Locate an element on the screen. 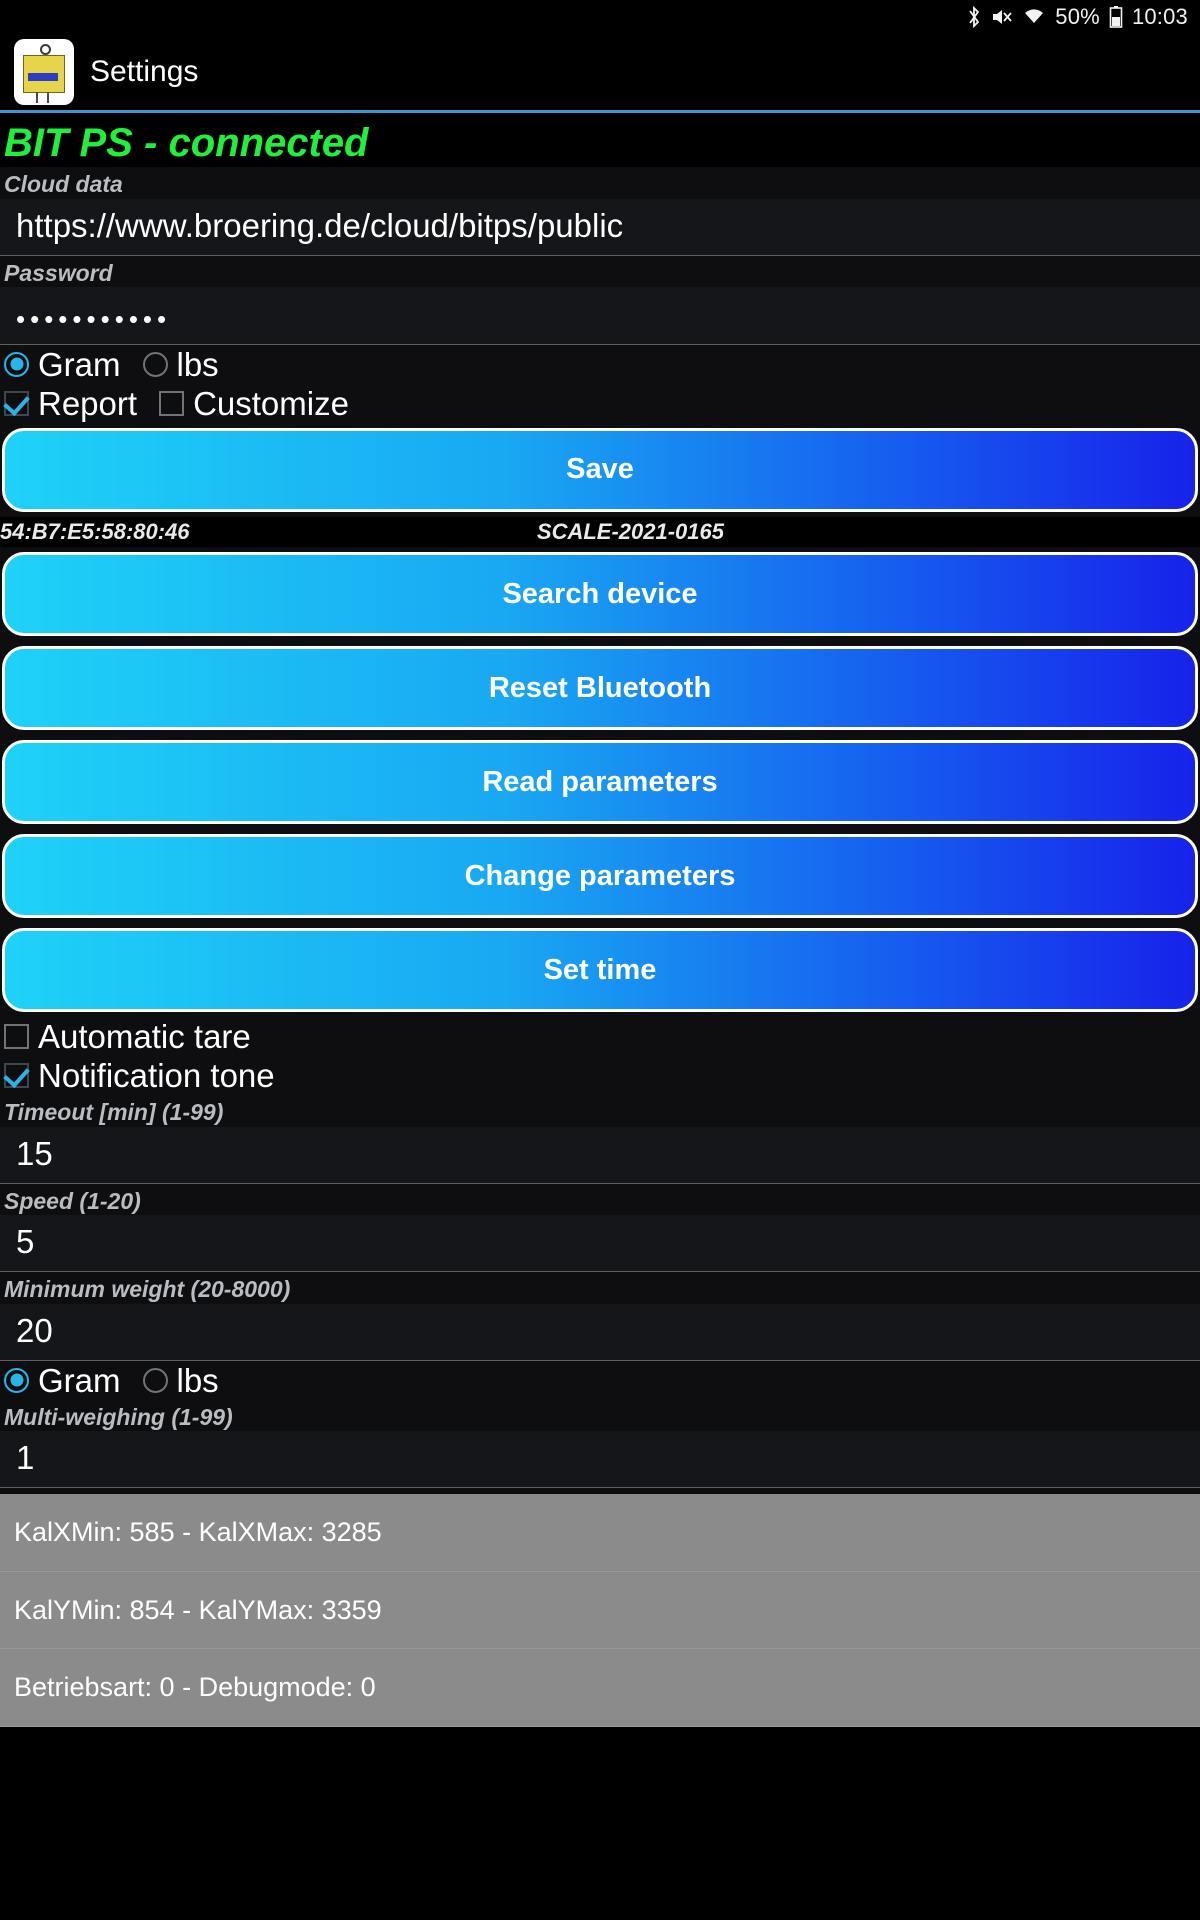 This screenshot has width=1200, height=1920. checkbox-icon-customize is located at coordinates (172, 403).